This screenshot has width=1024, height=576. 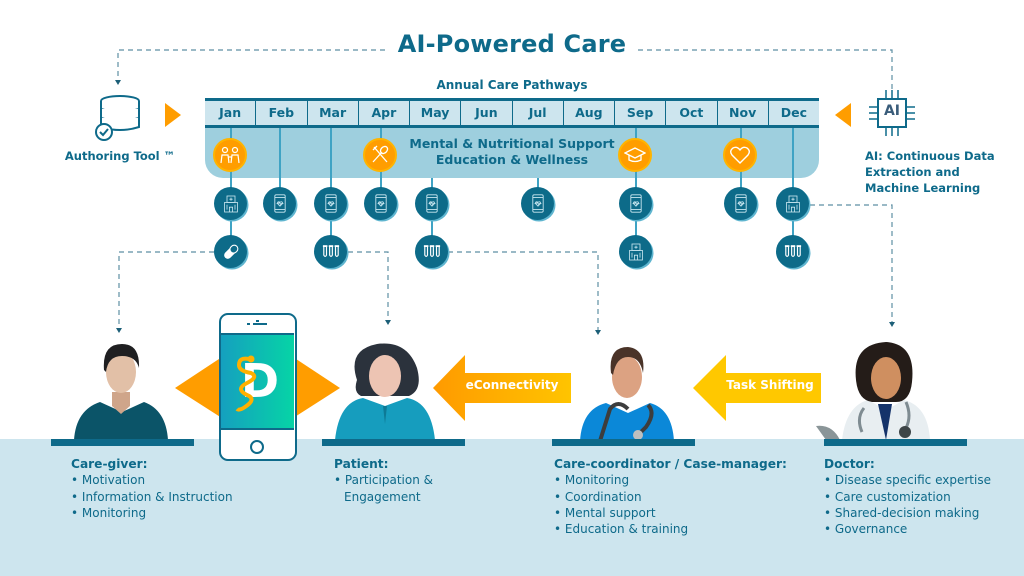 What do you see at coordinates (538, 113) in the screenshot?
I see `month-jul: Jul` at bounding box center [538, 113].